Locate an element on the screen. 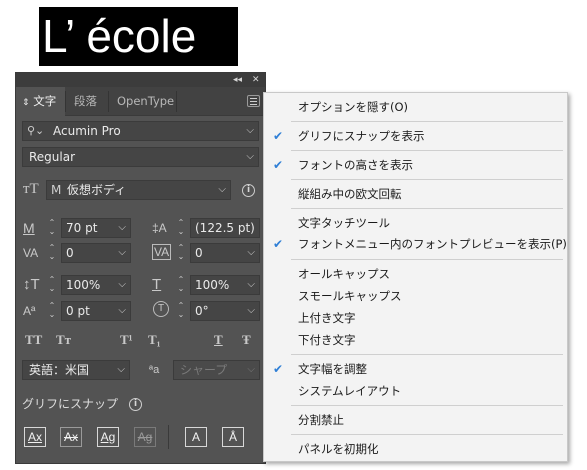 The image size is (587, 470). tracking-stepper: ⌃ ⌄ is located at coordinates (181, 253).